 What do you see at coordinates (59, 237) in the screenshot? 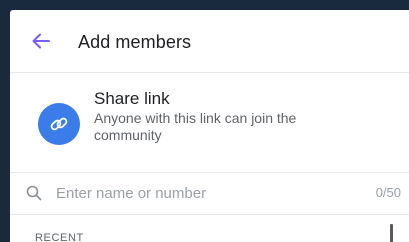
I see `recent-section-label: RECENT` at bounding box center [59, 237].